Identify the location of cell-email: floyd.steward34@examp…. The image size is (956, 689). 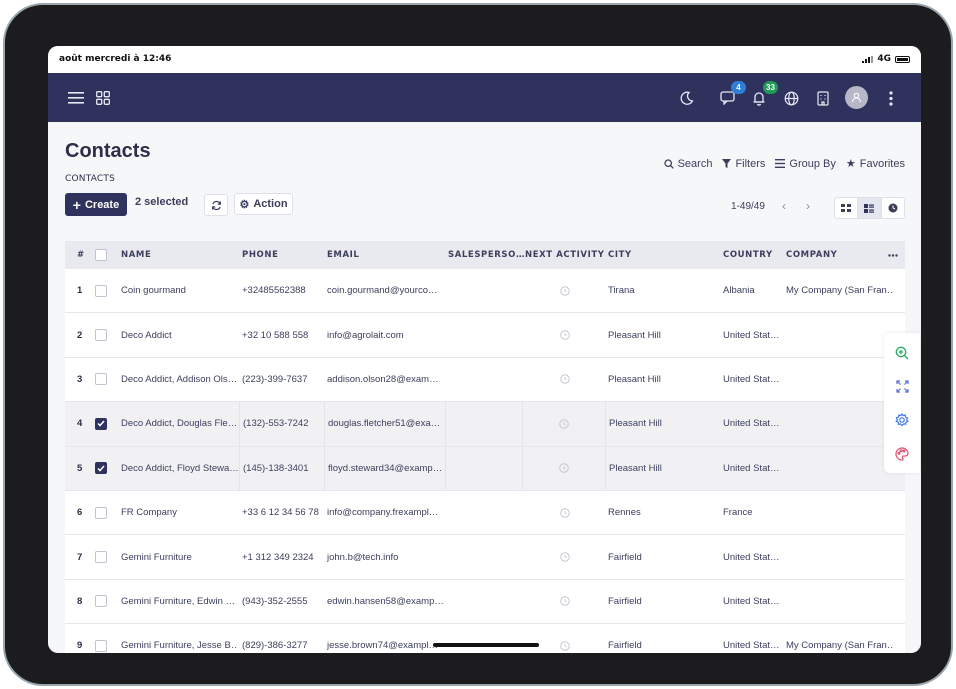
(382, 468).